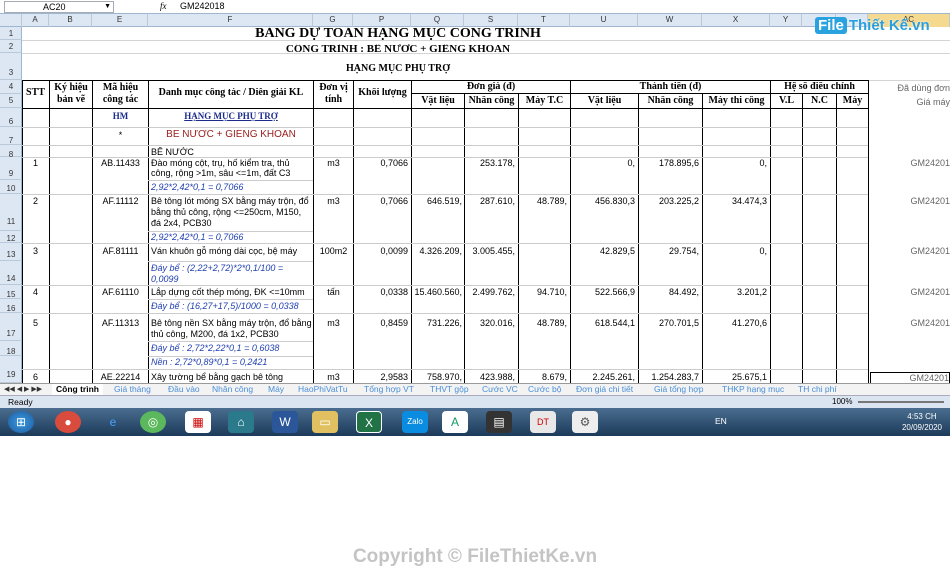 Image resolution: width=950 pixels, height=588 pixels. What do you see at coordinates (753, 389) in the screenshot?
I see `tab-thkp: THKP hạng mục` at bounding box center [753, 389].